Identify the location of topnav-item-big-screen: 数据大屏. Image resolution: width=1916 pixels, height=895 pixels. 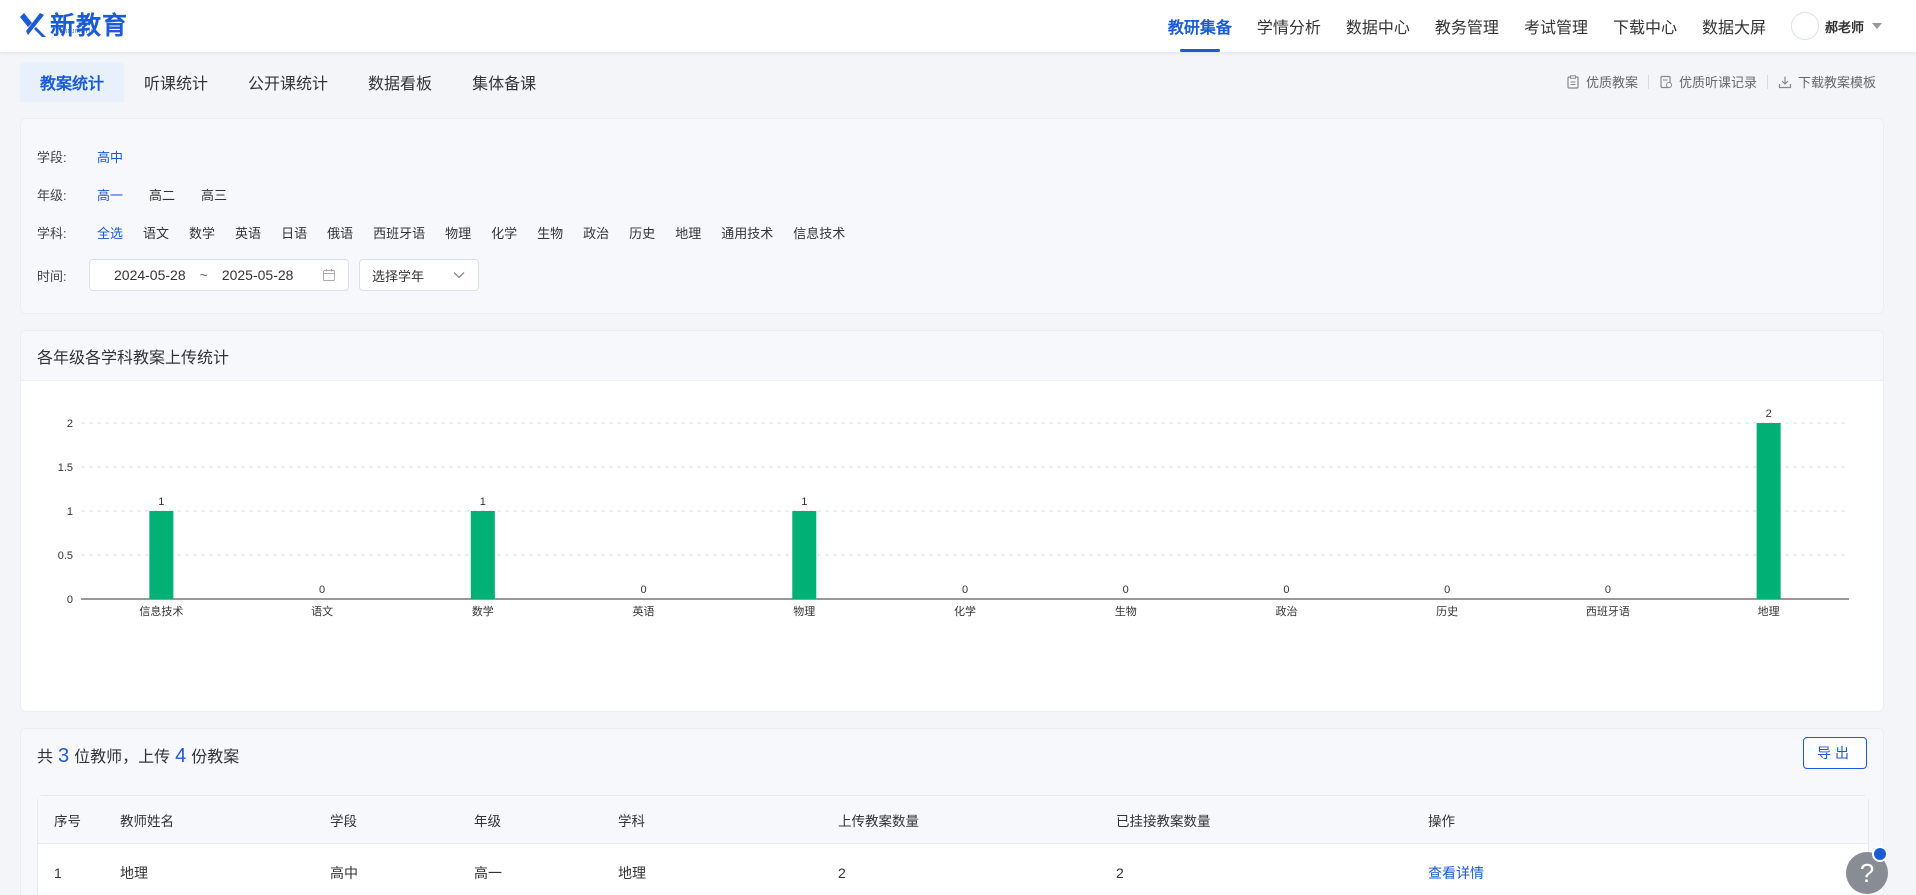
(1734, 26).